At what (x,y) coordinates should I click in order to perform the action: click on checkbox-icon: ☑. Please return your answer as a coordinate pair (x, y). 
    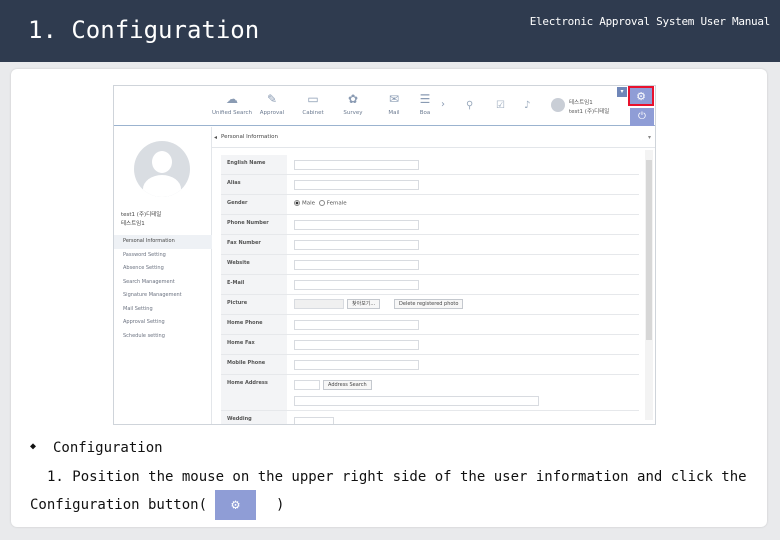
    Looking at the image, I should click on (500, 105).